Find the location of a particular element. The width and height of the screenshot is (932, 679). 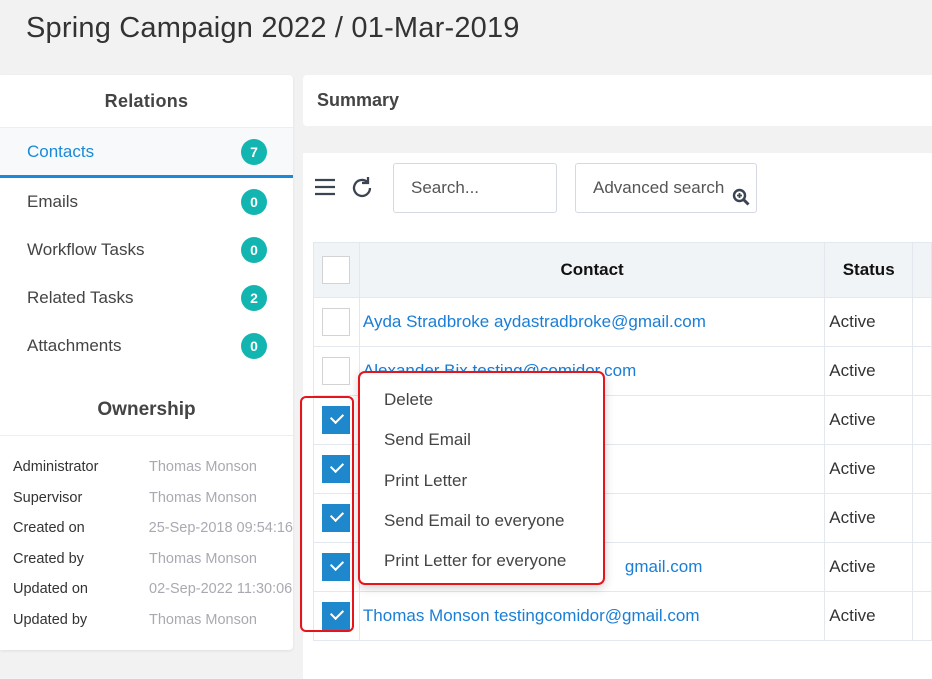

relation-item-attachments: Attachments 0 is located at coordinates (146, 346).